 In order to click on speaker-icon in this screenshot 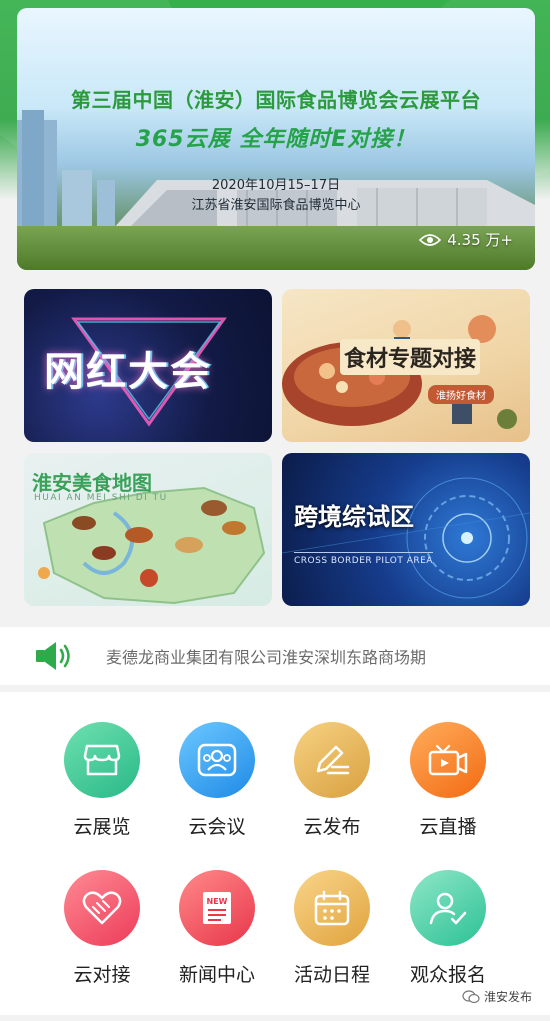, I will do `click(53, 656)`.